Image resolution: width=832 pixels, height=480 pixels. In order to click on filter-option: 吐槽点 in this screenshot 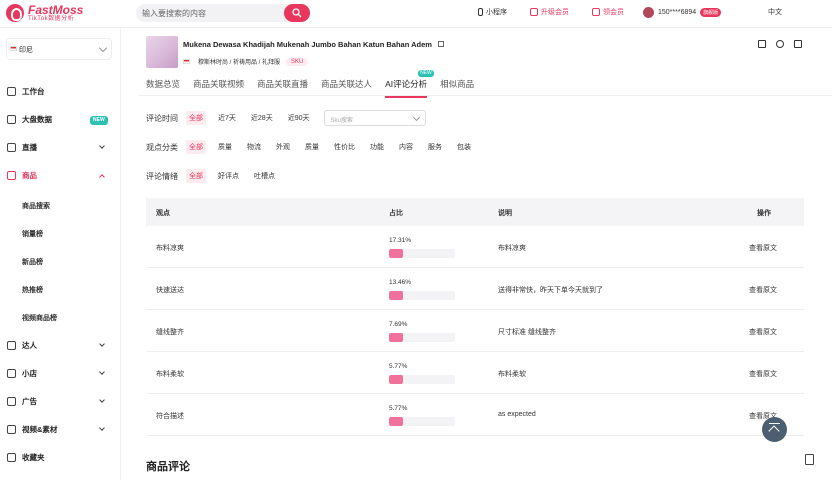, I will do `click(264, 176)`.